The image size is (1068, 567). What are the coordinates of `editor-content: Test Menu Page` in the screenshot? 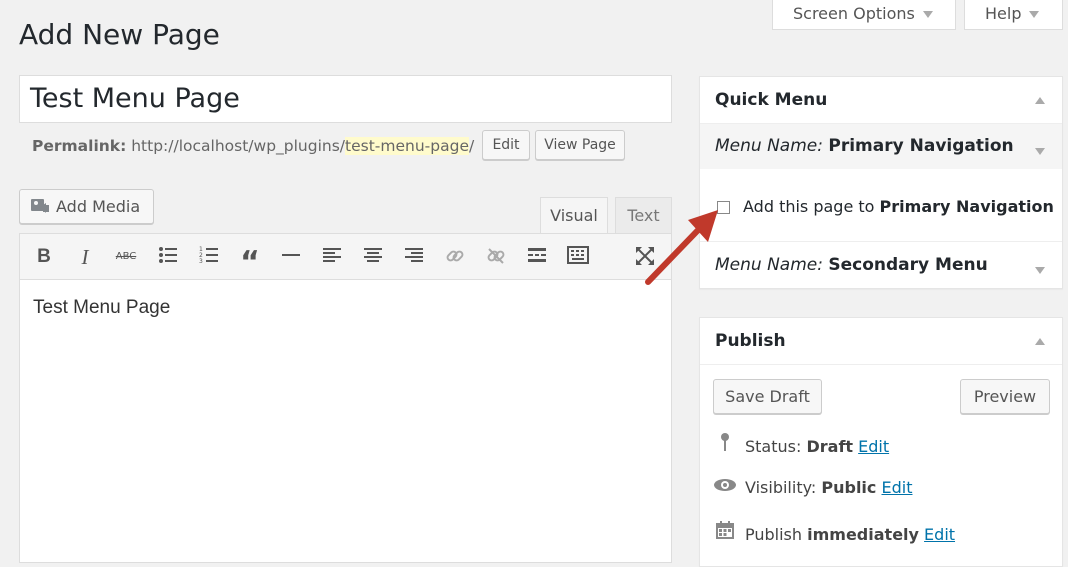 It's located at (101, 308).